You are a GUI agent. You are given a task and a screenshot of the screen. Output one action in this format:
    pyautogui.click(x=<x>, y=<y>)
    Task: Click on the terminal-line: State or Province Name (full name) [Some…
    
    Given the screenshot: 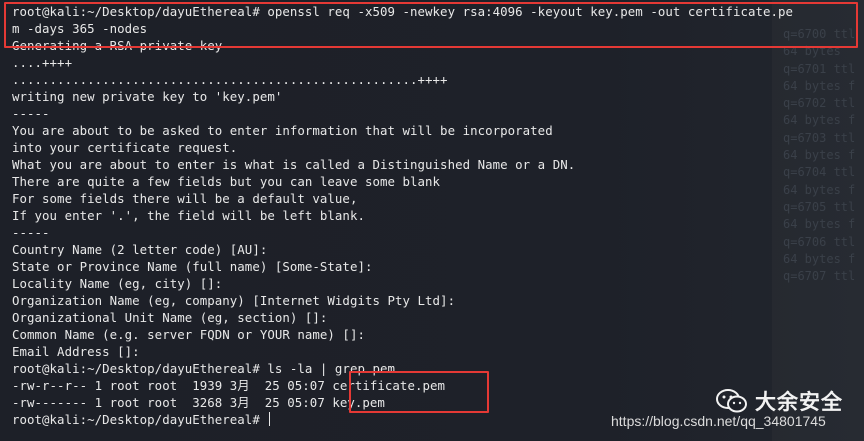 What is the action you would take?
    pyautogui.click(x=192, y=266)
    